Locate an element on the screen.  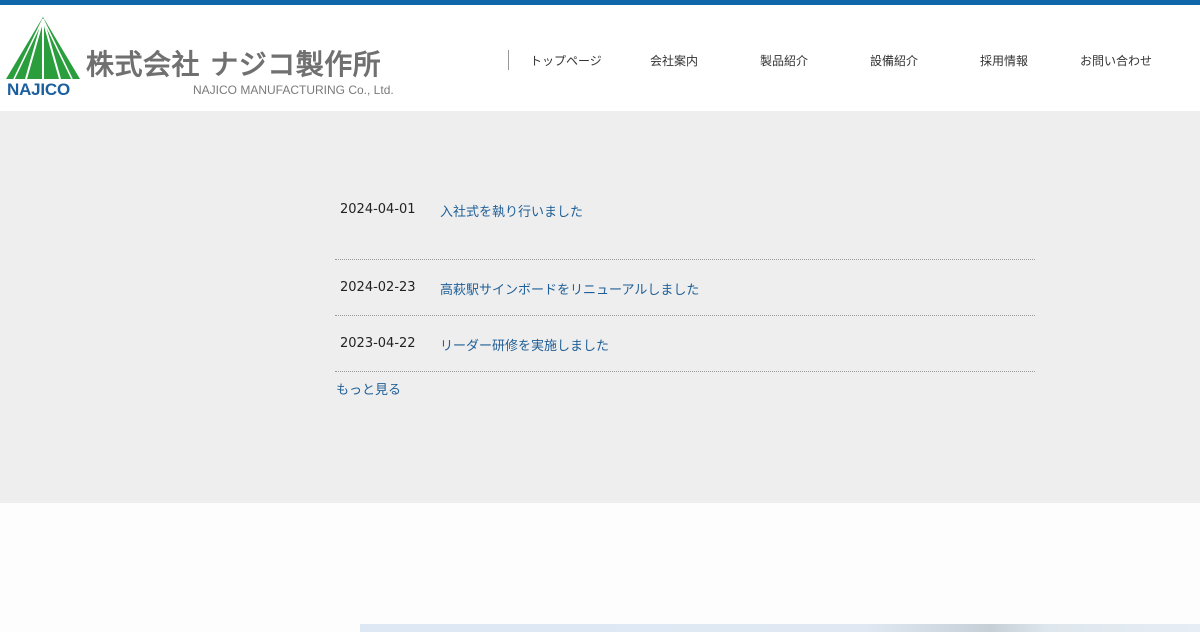
more-news-link: もっと見る is located at coordinates (368, 388).